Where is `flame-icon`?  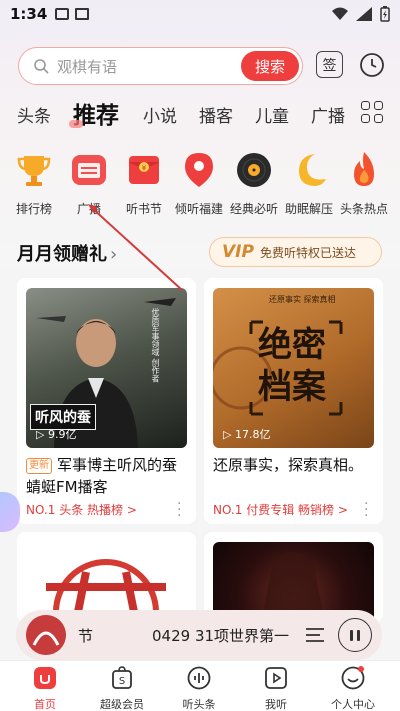 flame-icon is located at coordinates (364, 169).